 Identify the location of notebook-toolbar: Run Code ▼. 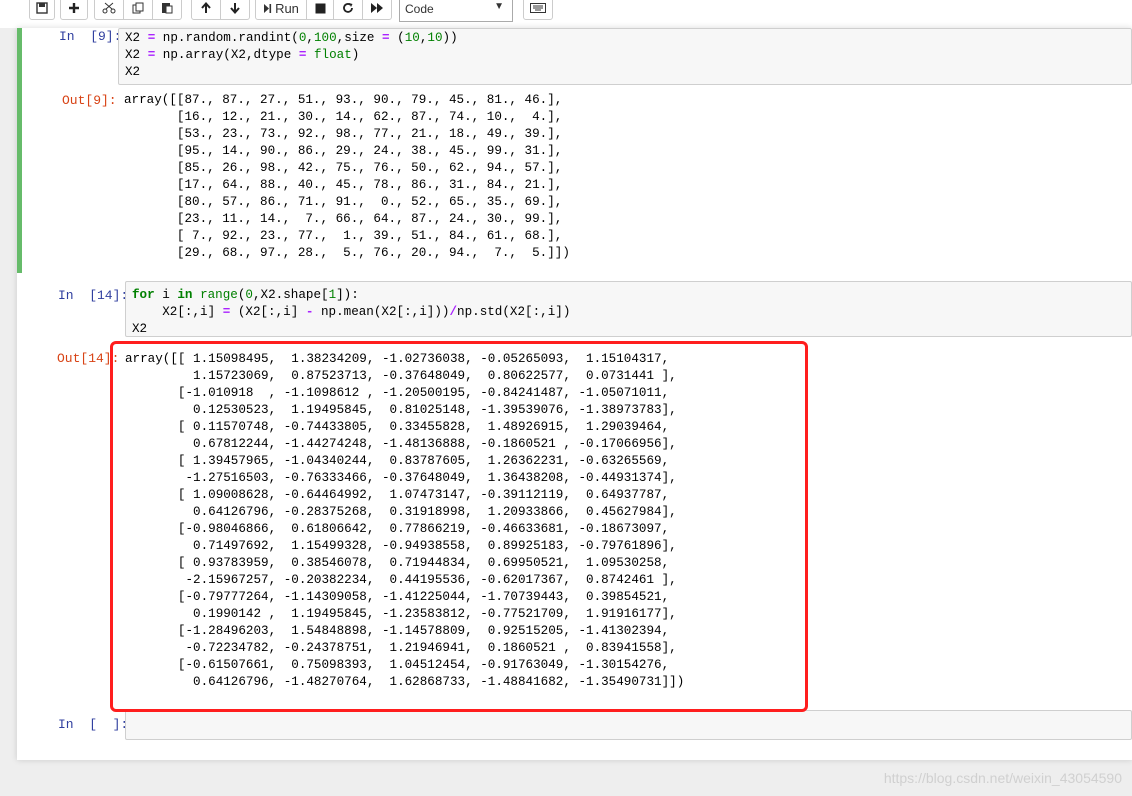
(566, 14).